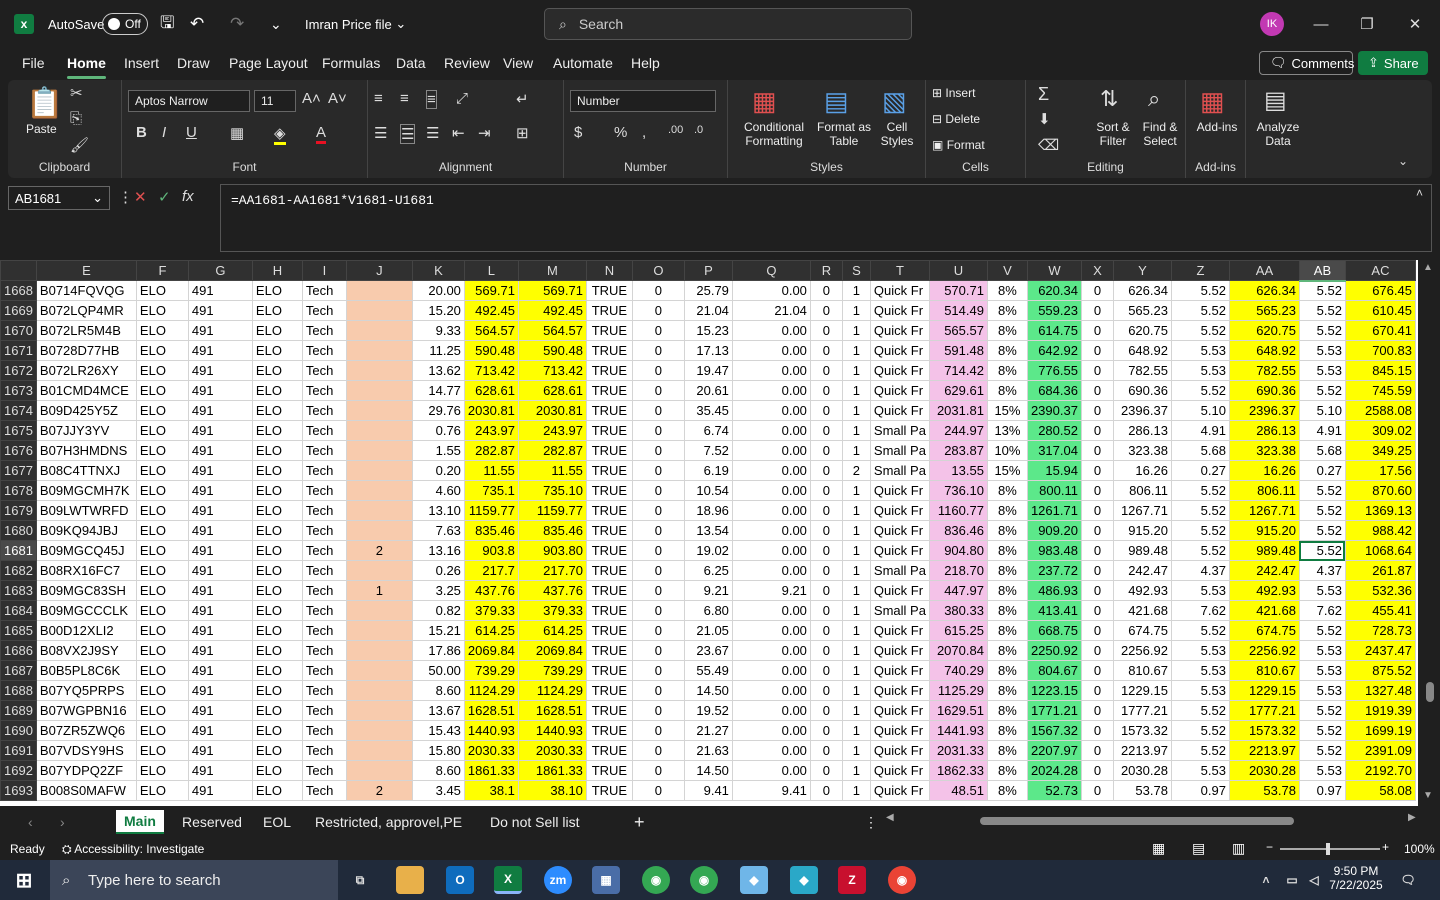 Image resolution: width=1440 pixels, height=900 pixels. I want to click on align-top-icon: ≡, so click(378, 98).